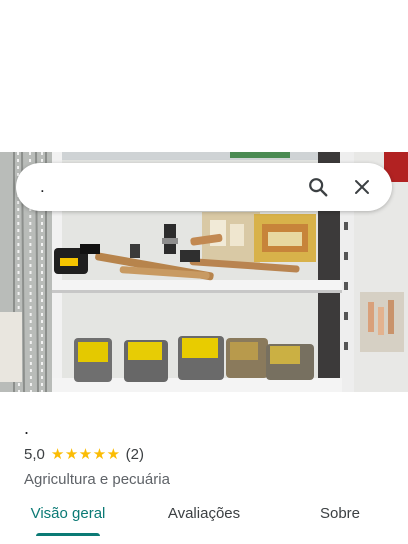 Image resolution: width=408 pixels, height=544 pixels. I want to click on clear-button, so click(362, 187).